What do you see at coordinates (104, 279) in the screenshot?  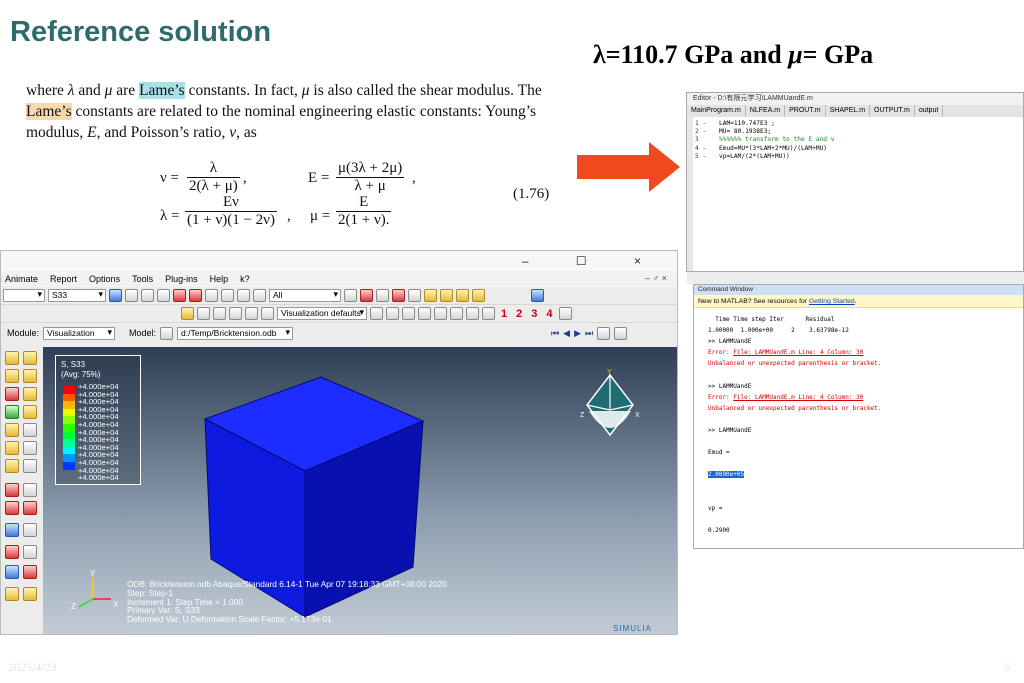 I see `menu-options: Options` at bounding box center [104, 279].